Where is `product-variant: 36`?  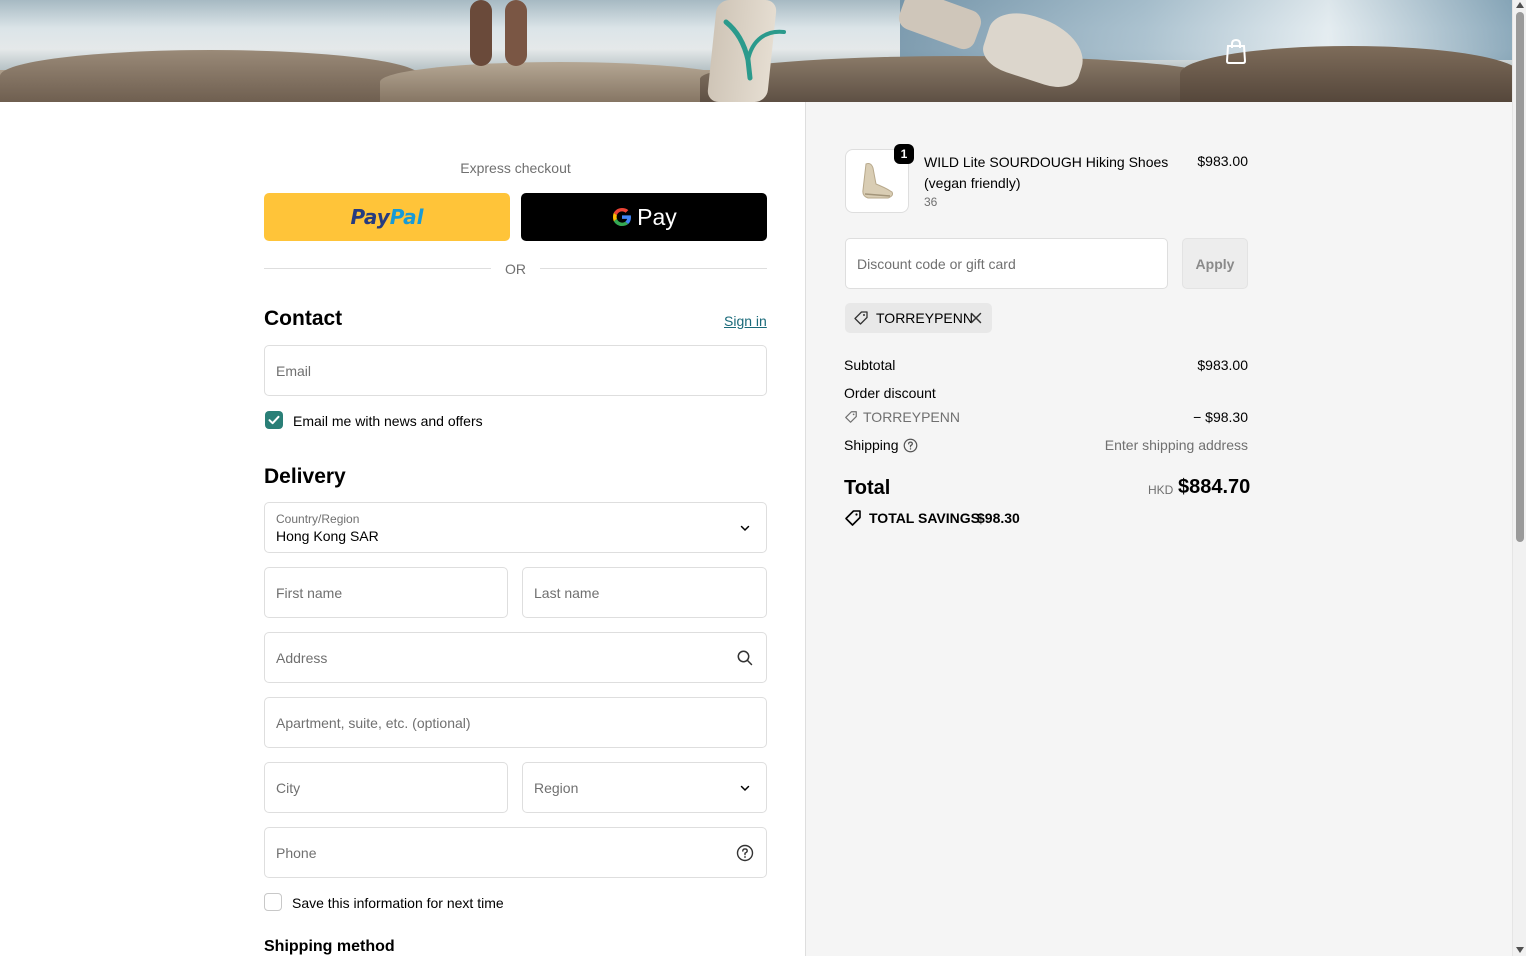 product-variant: 36 is located at coordinates (931, 202).